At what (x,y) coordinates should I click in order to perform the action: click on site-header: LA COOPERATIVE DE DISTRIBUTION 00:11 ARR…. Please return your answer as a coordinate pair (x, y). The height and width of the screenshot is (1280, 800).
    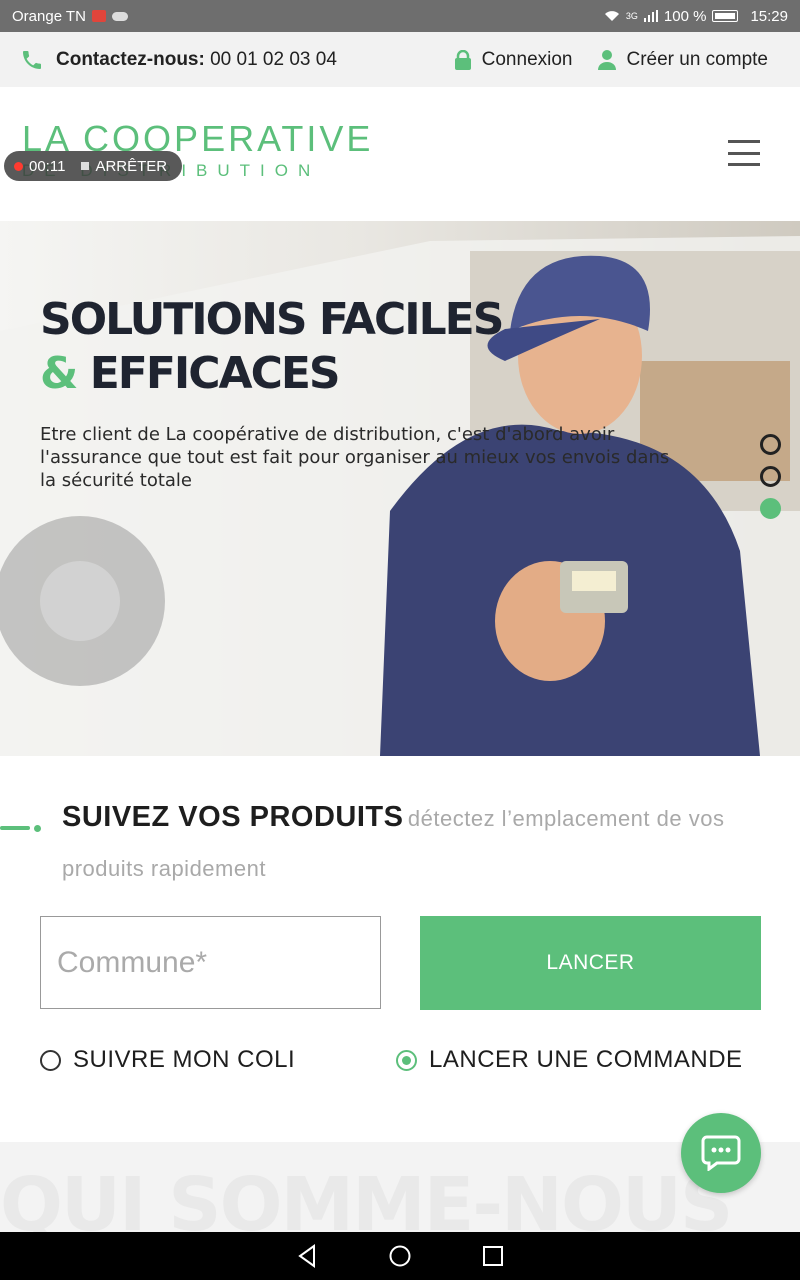
    Looking at the image, I should click on (400, 154).